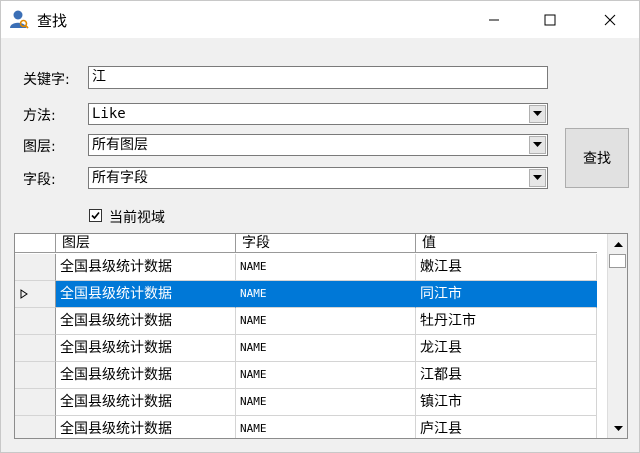 The height and width of the screenshot is (453, 640). I want to click on current-view-label: 当前视域, so click(137, 217).